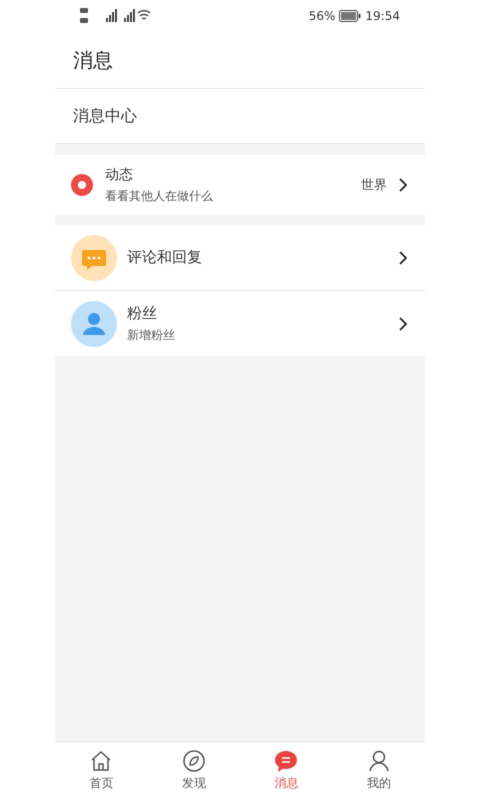 This screenshot has width=480, height=800. What do you see at coordinates (94, 257) in the screenshot?
I see `speech-bubble-icon` at bounding box center [94, 257].